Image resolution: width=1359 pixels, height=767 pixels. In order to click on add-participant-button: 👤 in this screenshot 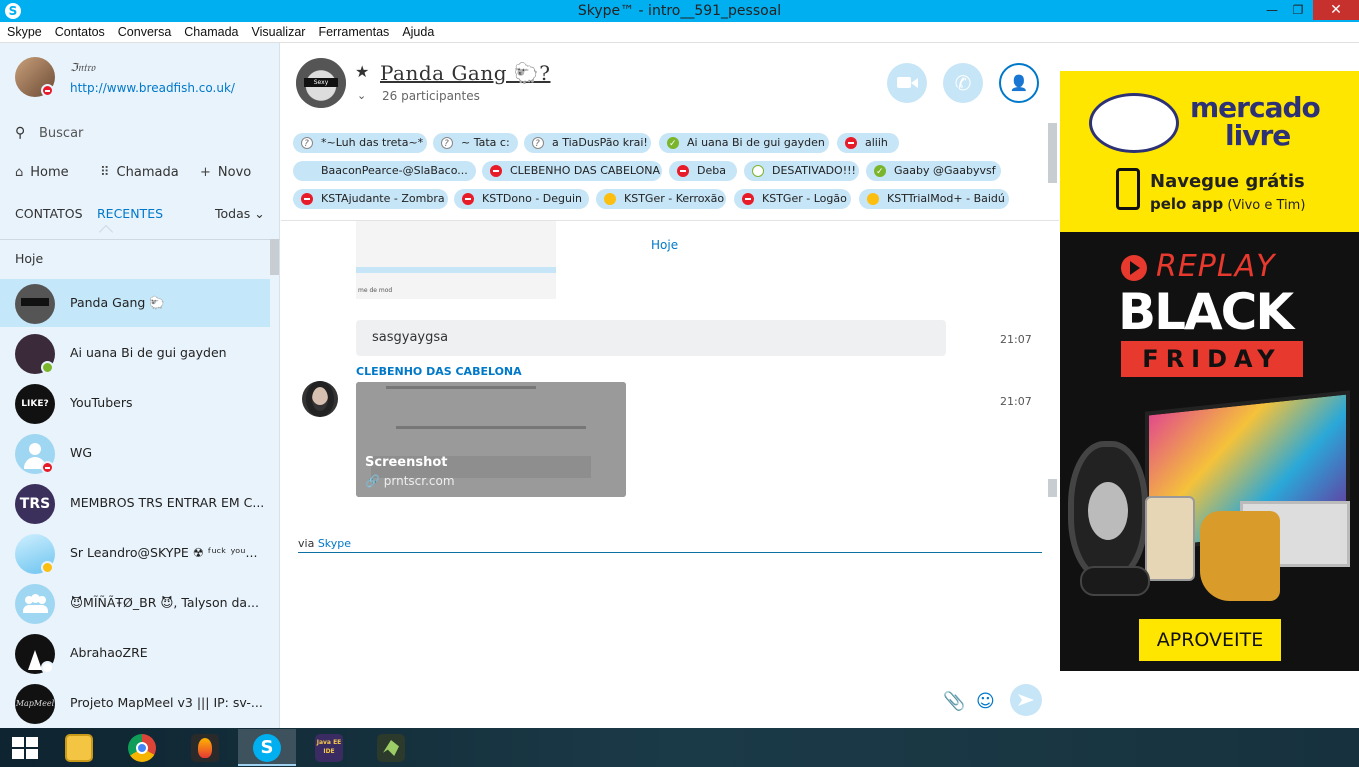, I will do `click(1019, 83)`.